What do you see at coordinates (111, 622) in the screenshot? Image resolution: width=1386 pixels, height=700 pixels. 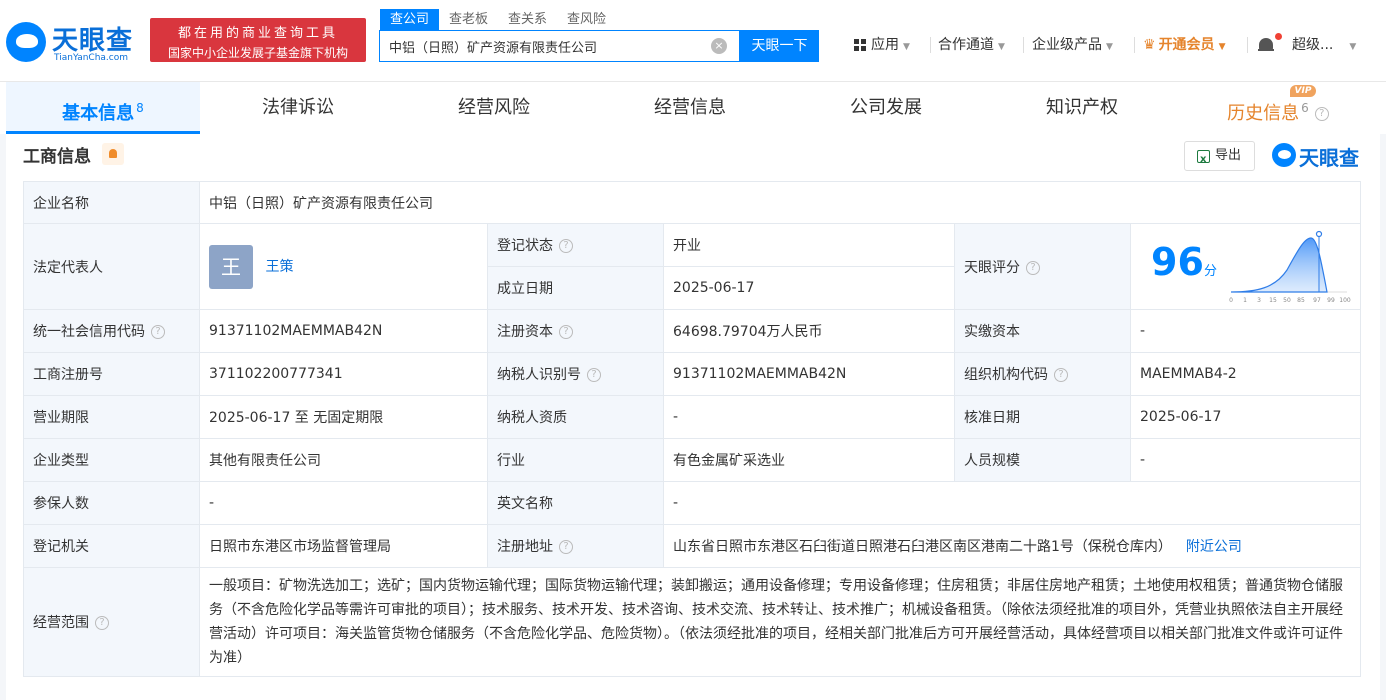 I see `scope-label: 经营范围?` at bounding box center [111, 622].